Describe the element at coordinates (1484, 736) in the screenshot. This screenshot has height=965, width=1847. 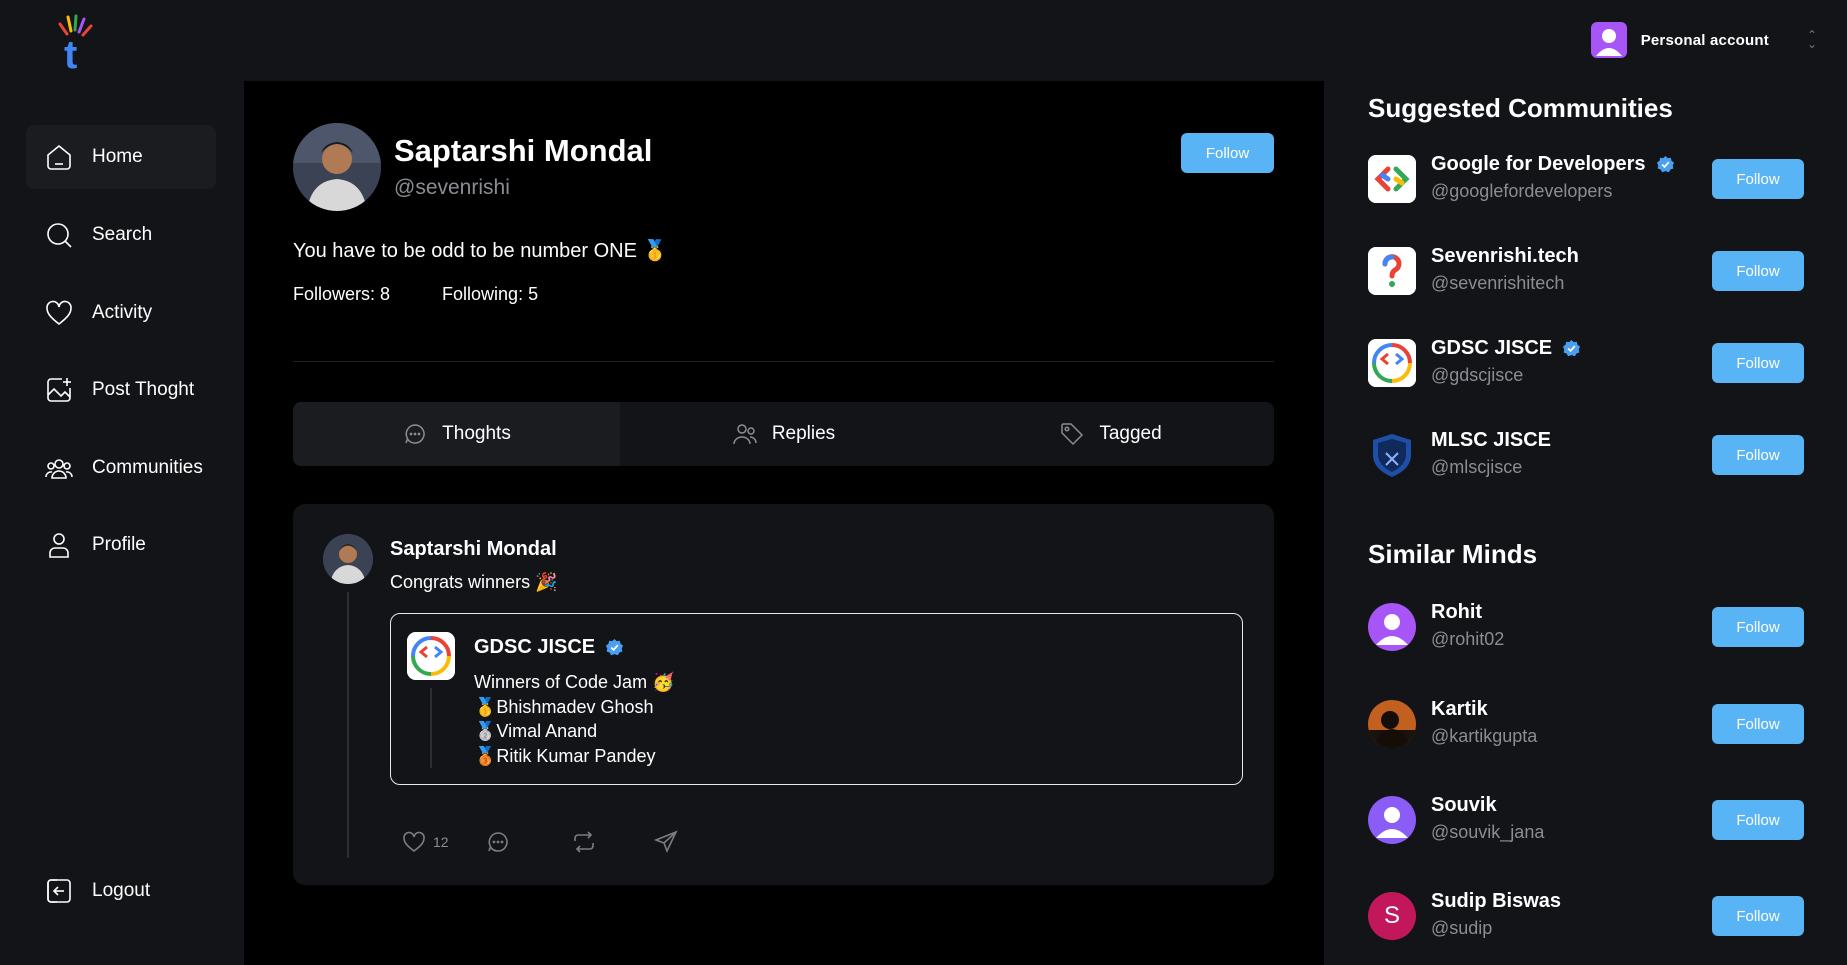
I see `user-handle: @kartikgupta` at that location.